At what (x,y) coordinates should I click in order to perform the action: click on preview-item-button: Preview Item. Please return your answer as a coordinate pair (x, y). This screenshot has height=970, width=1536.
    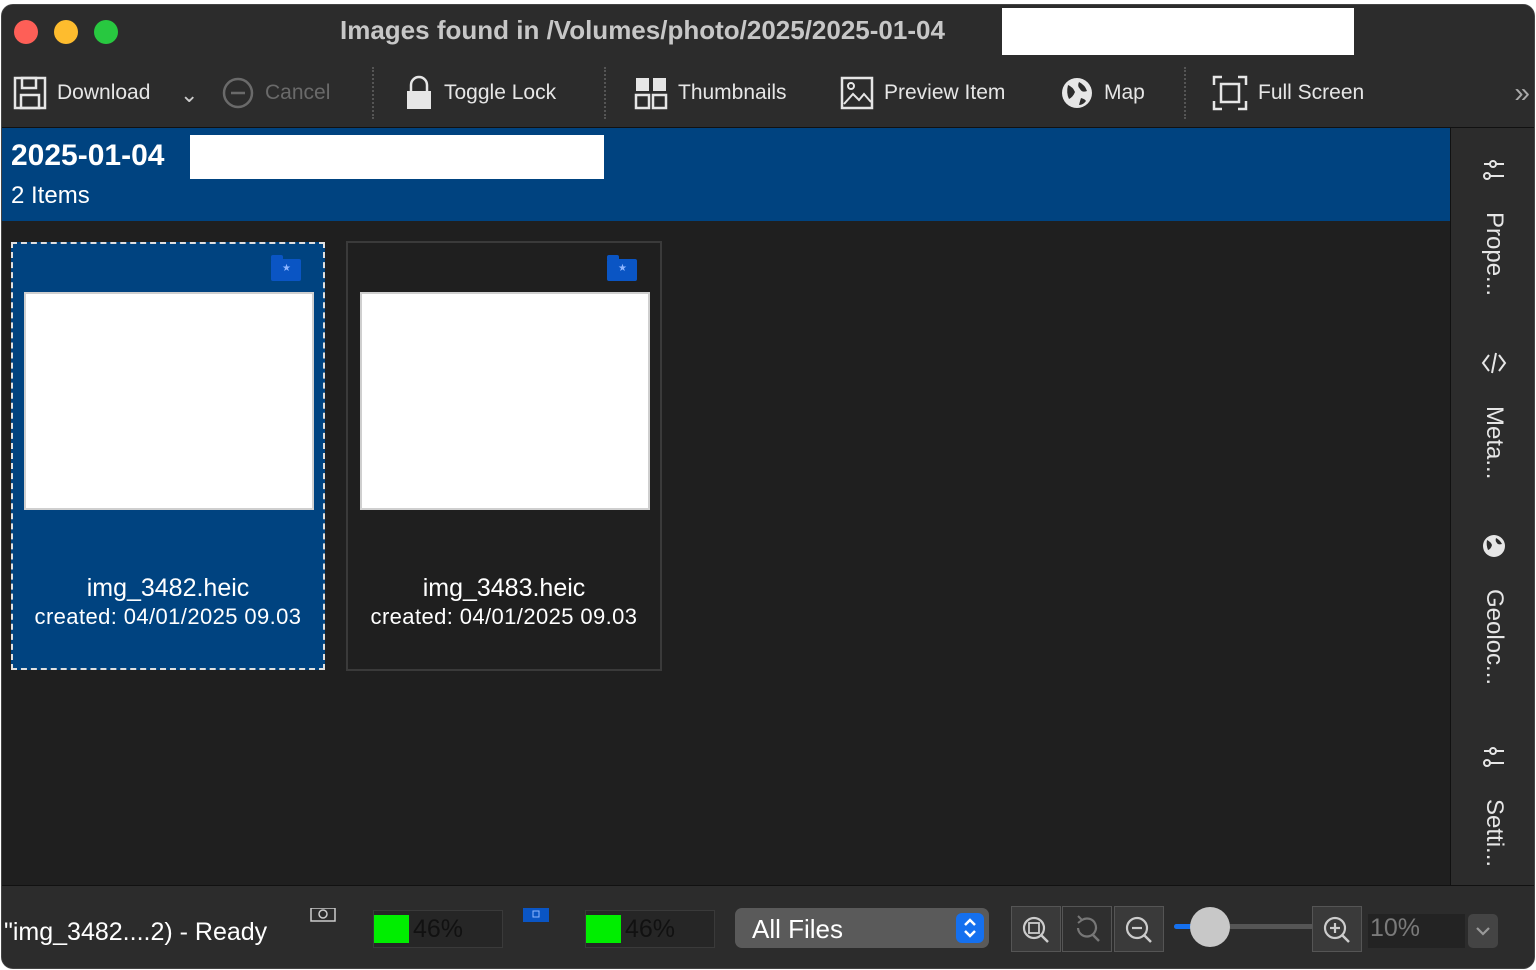
    Looking at the image, I should click on (922, 93).